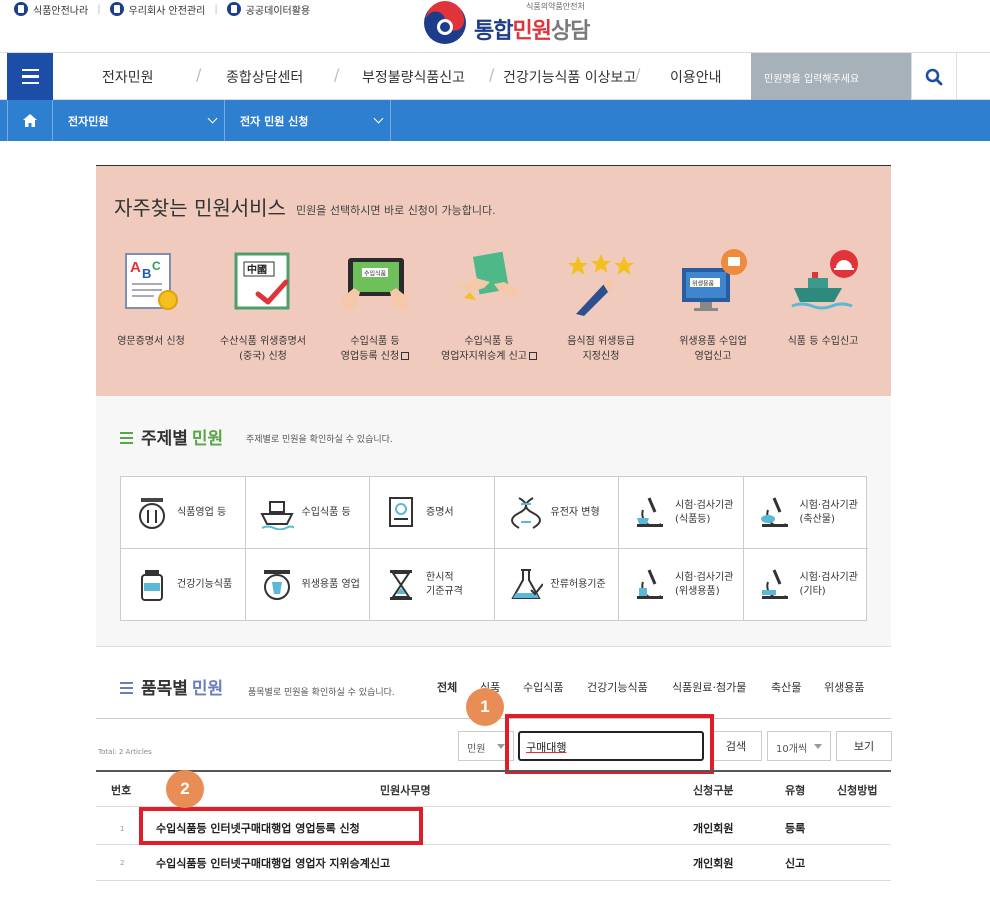  What do you see at coordinates (489, 283) in the screenshot?
I see `handover-icon` at bounding box center [489, 283].